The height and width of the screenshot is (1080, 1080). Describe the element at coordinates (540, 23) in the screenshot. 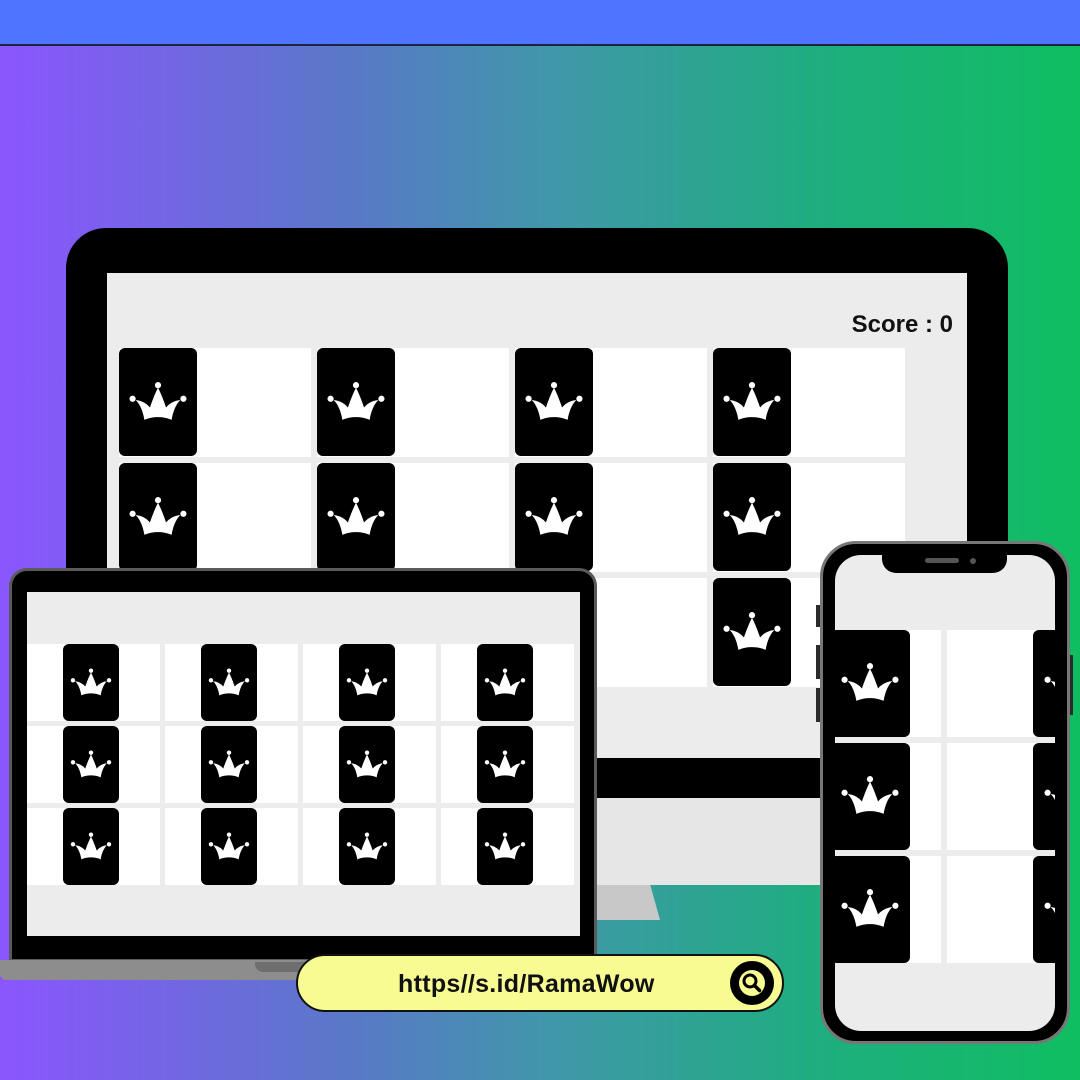

I see `top-banner` at that location.